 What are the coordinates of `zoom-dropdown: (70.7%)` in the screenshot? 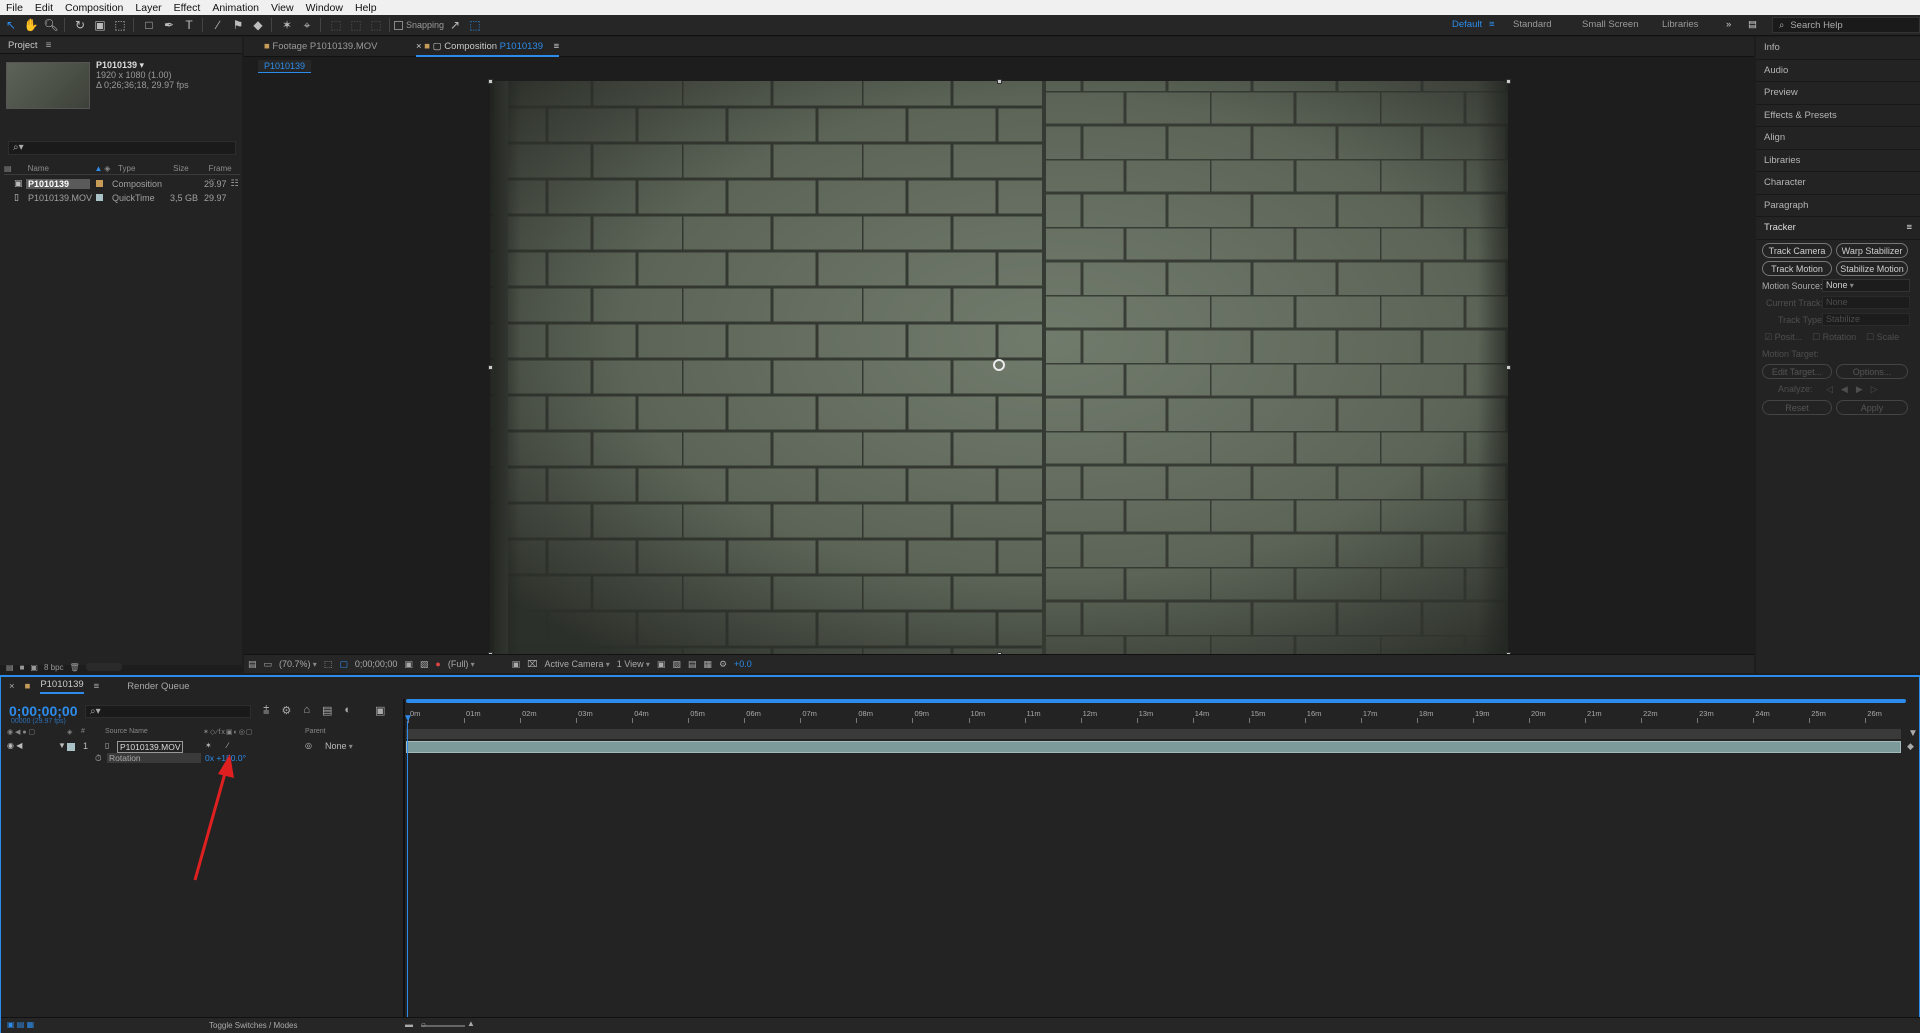 It's located at (298, 664).